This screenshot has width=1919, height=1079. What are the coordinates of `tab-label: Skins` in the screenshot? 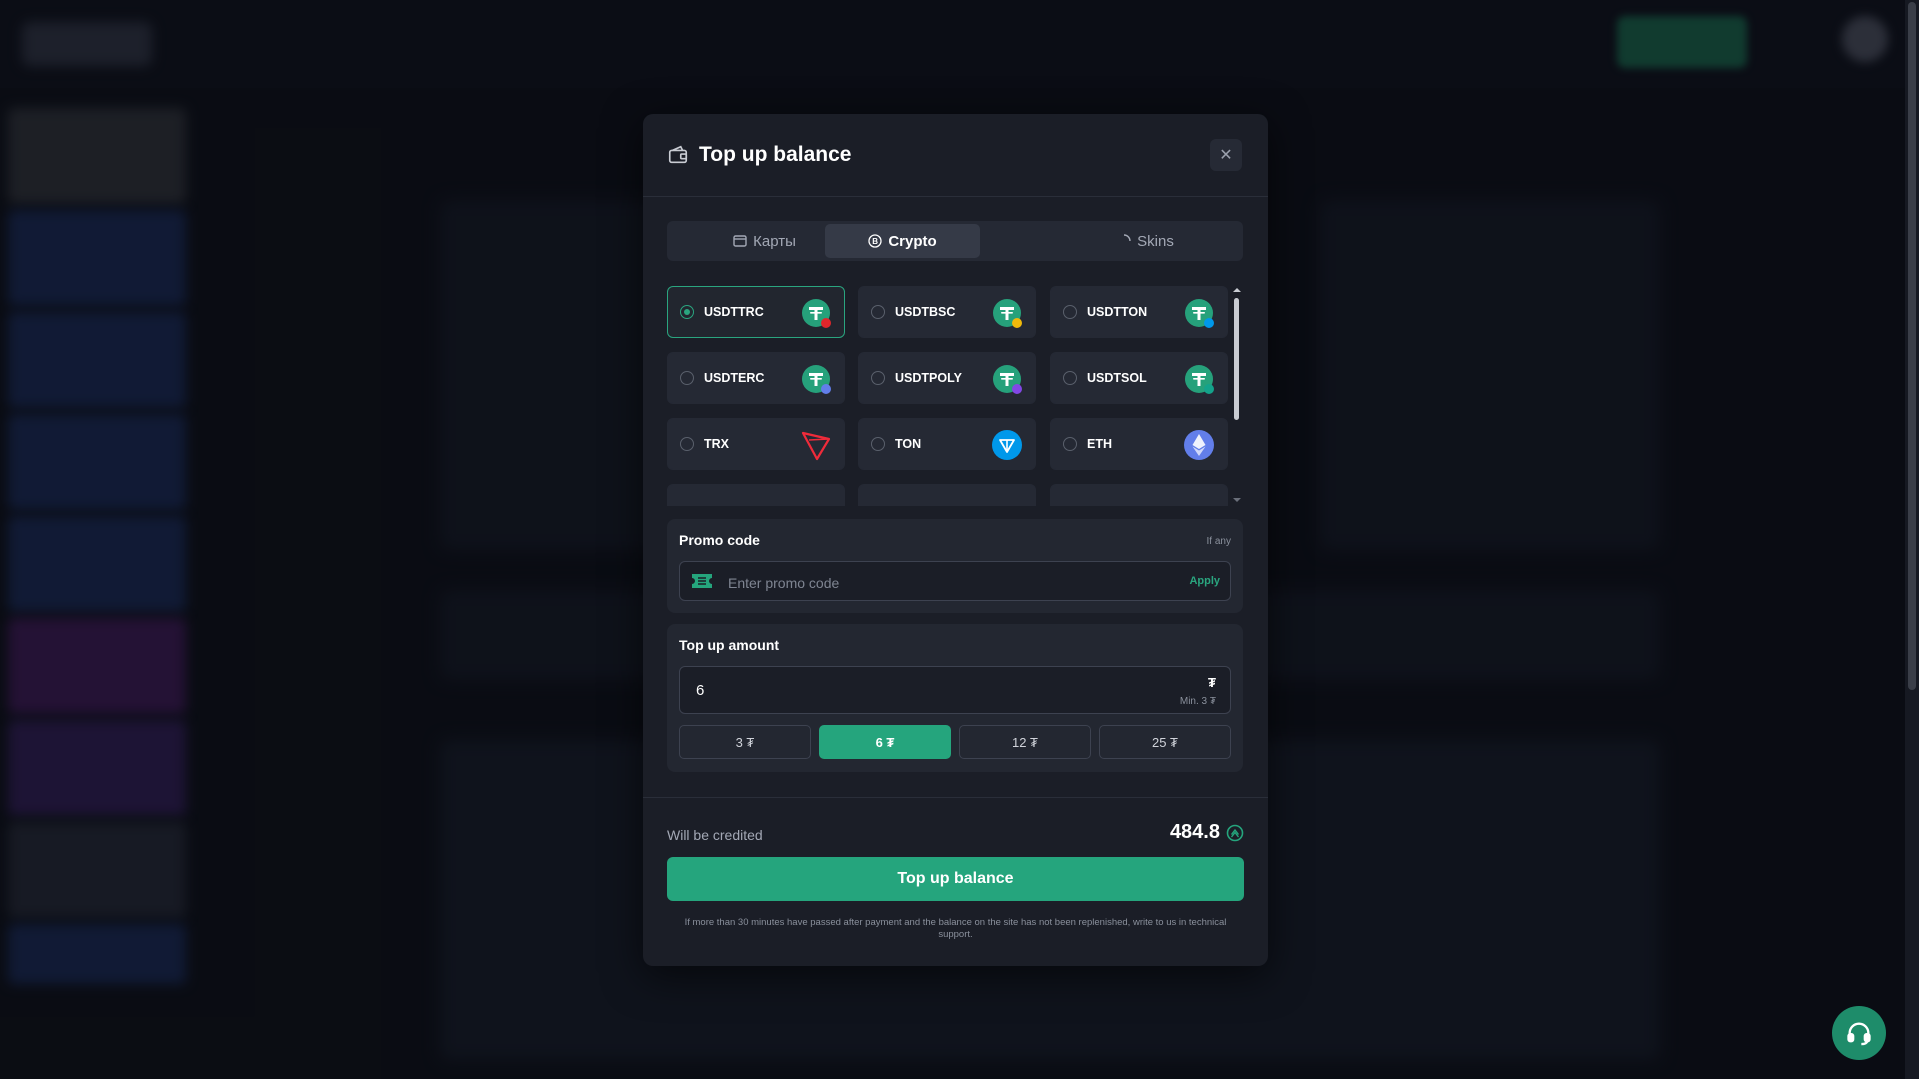 It's located at (1155, 241).